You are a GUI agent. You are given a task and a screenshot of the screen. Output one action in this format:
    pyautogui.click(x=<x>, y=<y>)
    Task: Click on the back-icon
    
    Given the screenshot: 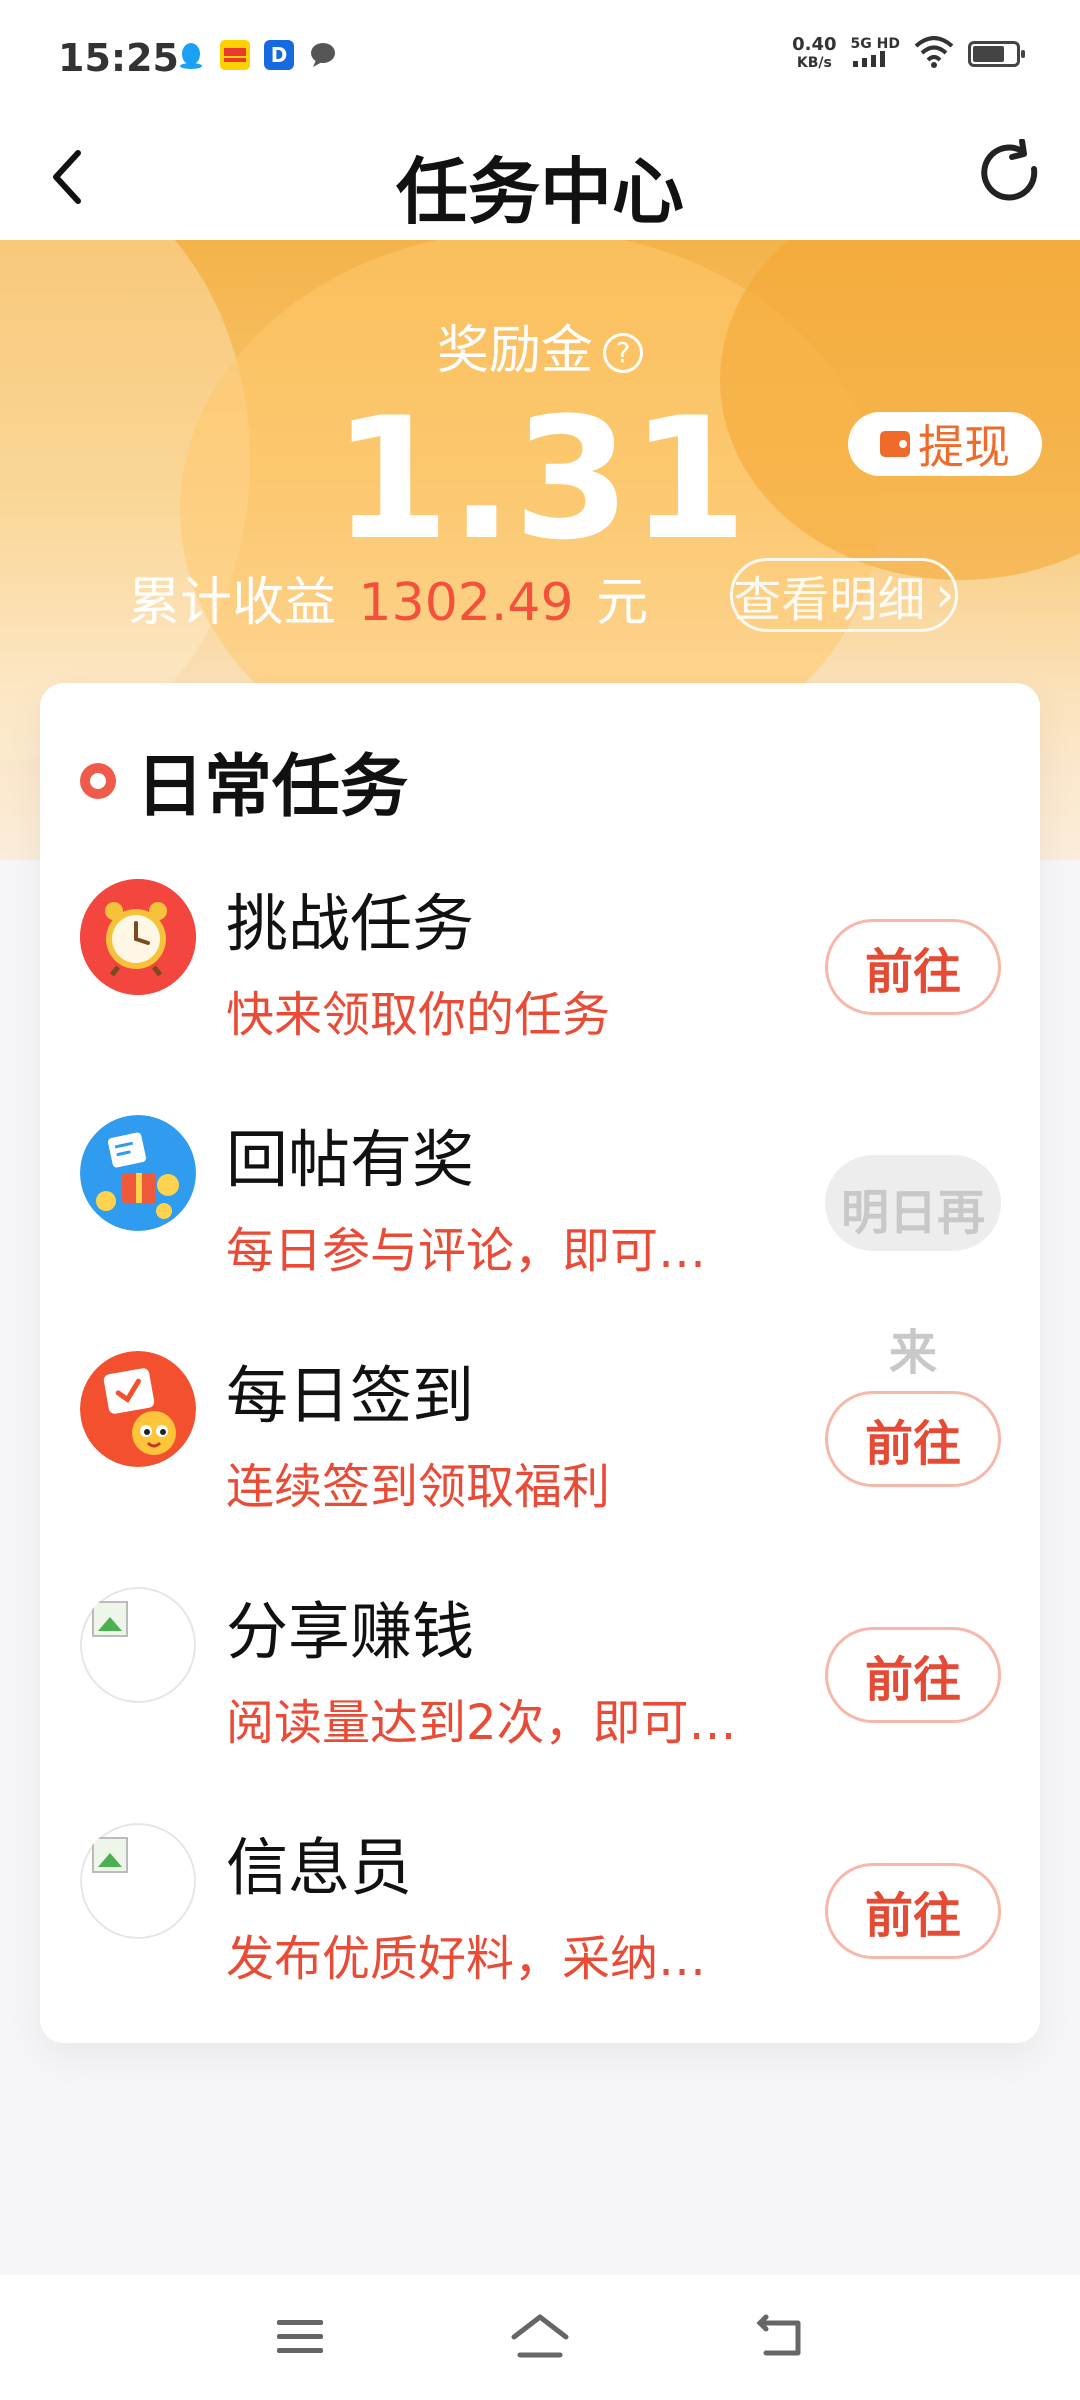 What is the action you would take?
    pyautogui.click(x=778, y=2335)
    